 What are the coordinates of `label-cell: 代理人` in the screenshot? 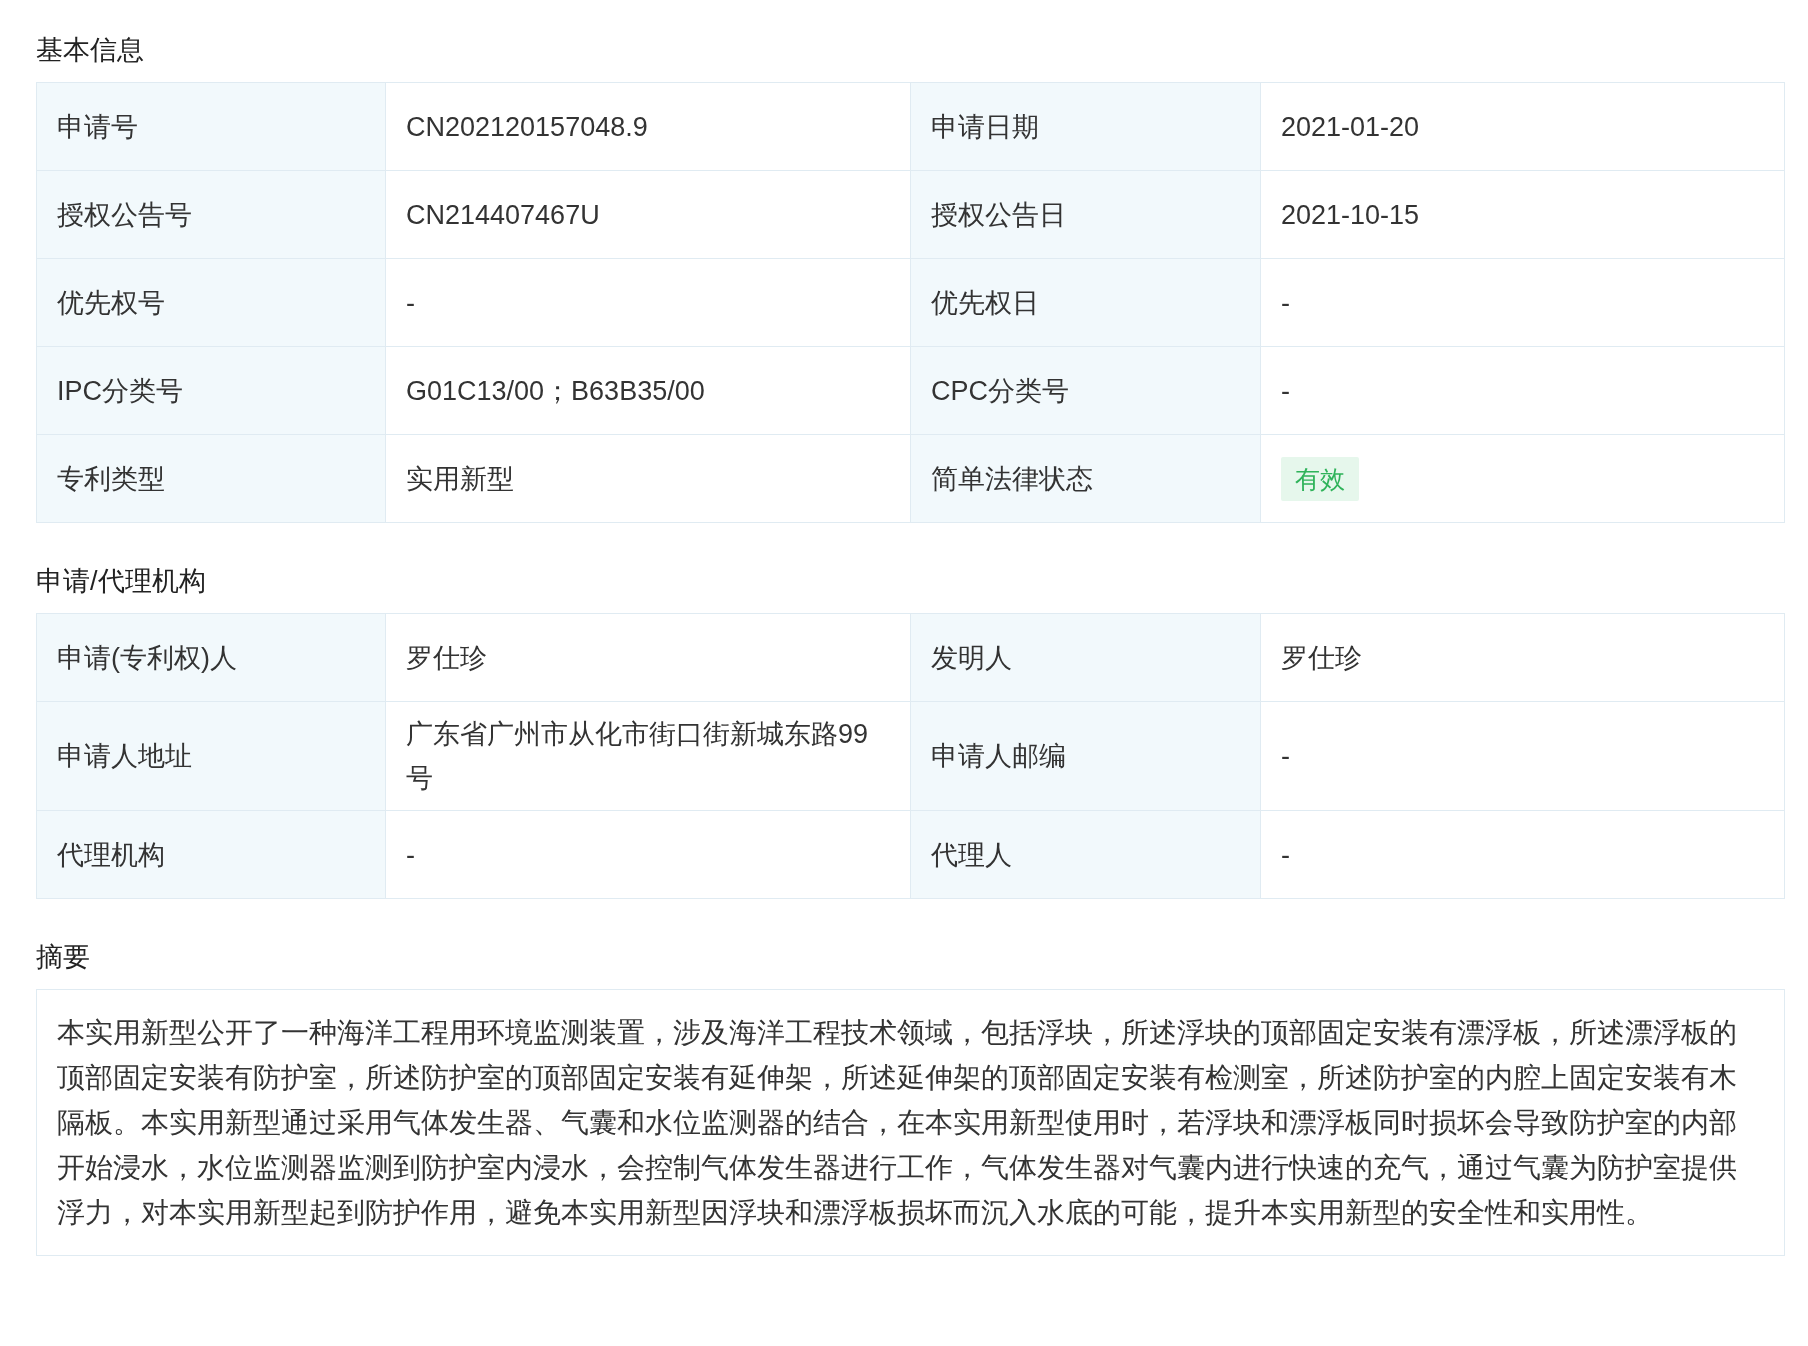 It's located at (1086, 855).